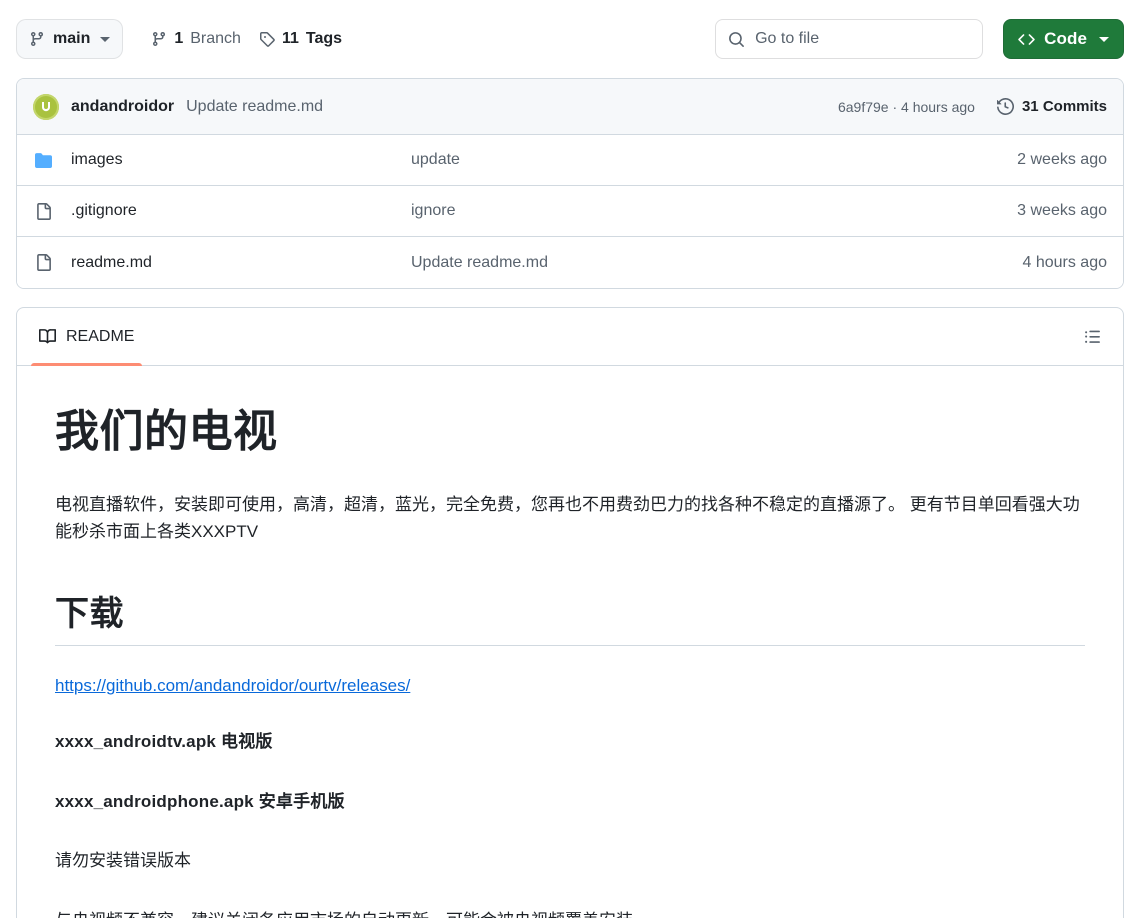  I want to click on file-name: readme.md, so click(241, 263).